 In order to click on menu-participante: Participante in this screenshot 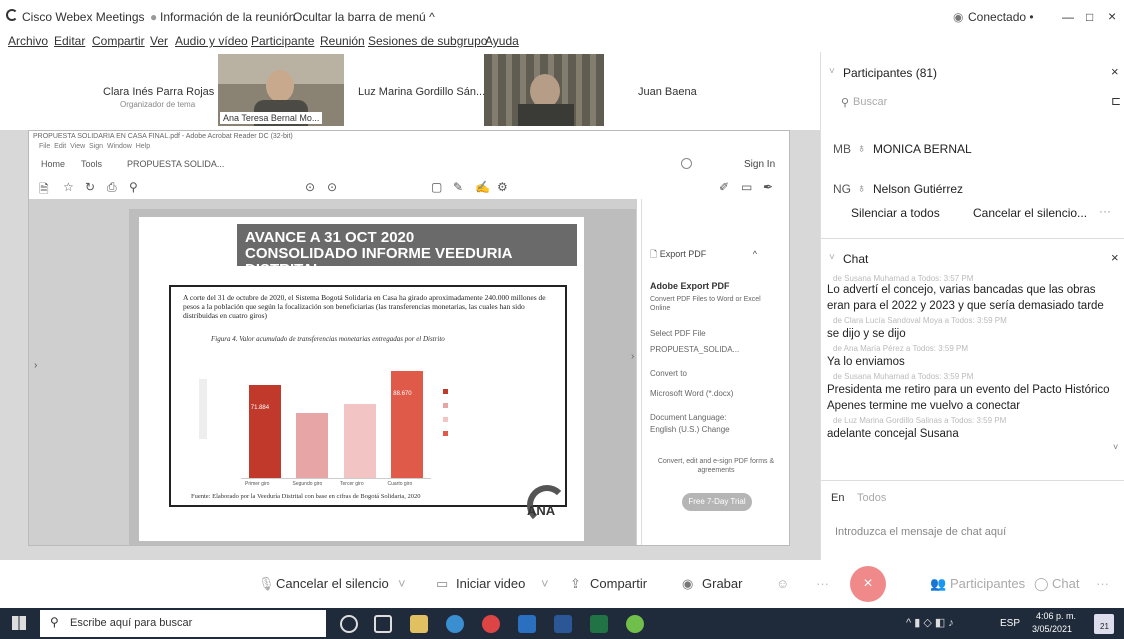, I will do `click(282, 41)`.